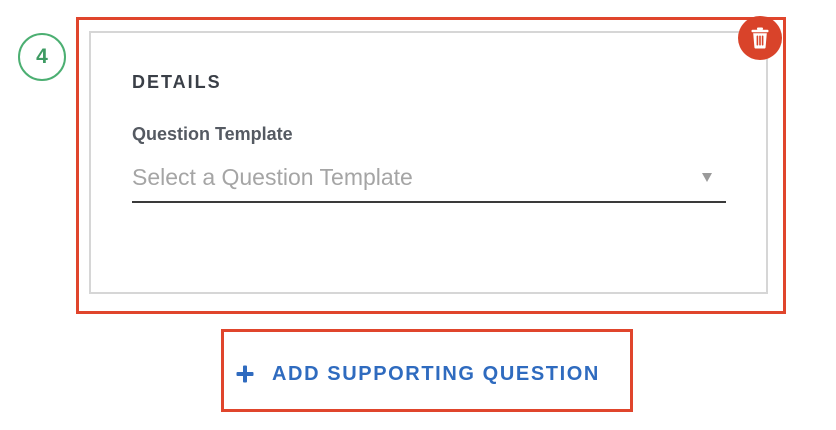  Describe the element at coordinates (272, 177) in the screenshot. I see `question-template-placeholder: Select a Question Template` at that location.